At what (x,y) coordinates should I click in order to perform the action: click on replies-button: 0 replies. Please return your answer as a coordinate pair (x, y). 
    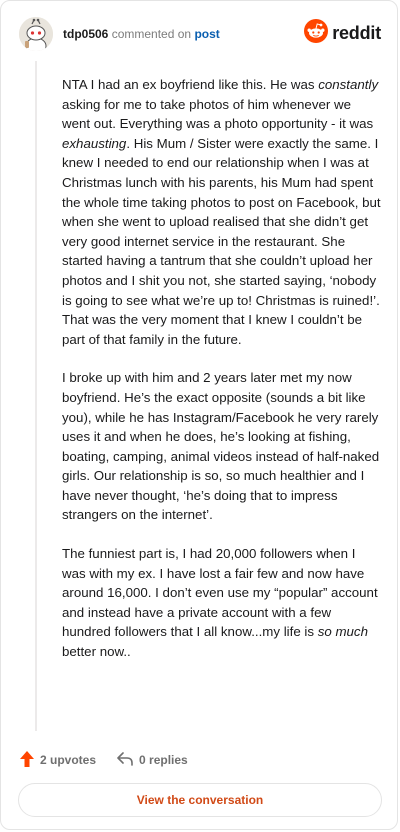
    Looking at the image, I should click on (152, 760).